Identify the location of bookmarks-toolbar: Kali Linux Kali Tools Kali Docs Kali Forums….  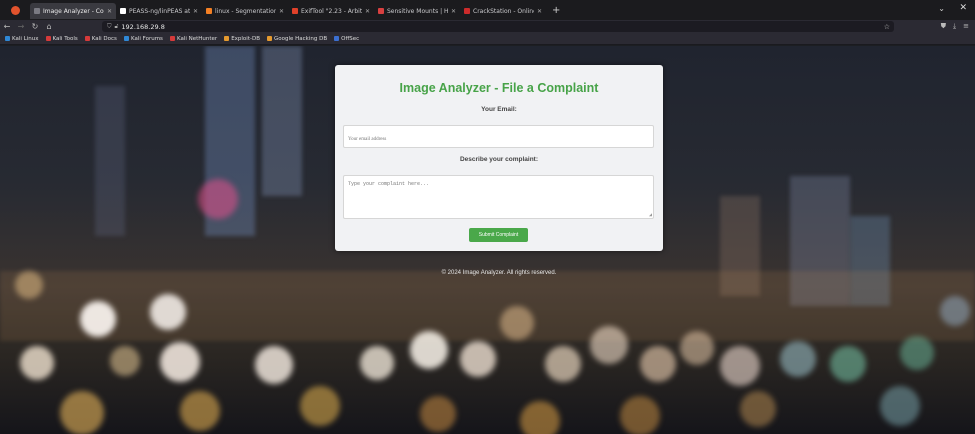
(487, 39).